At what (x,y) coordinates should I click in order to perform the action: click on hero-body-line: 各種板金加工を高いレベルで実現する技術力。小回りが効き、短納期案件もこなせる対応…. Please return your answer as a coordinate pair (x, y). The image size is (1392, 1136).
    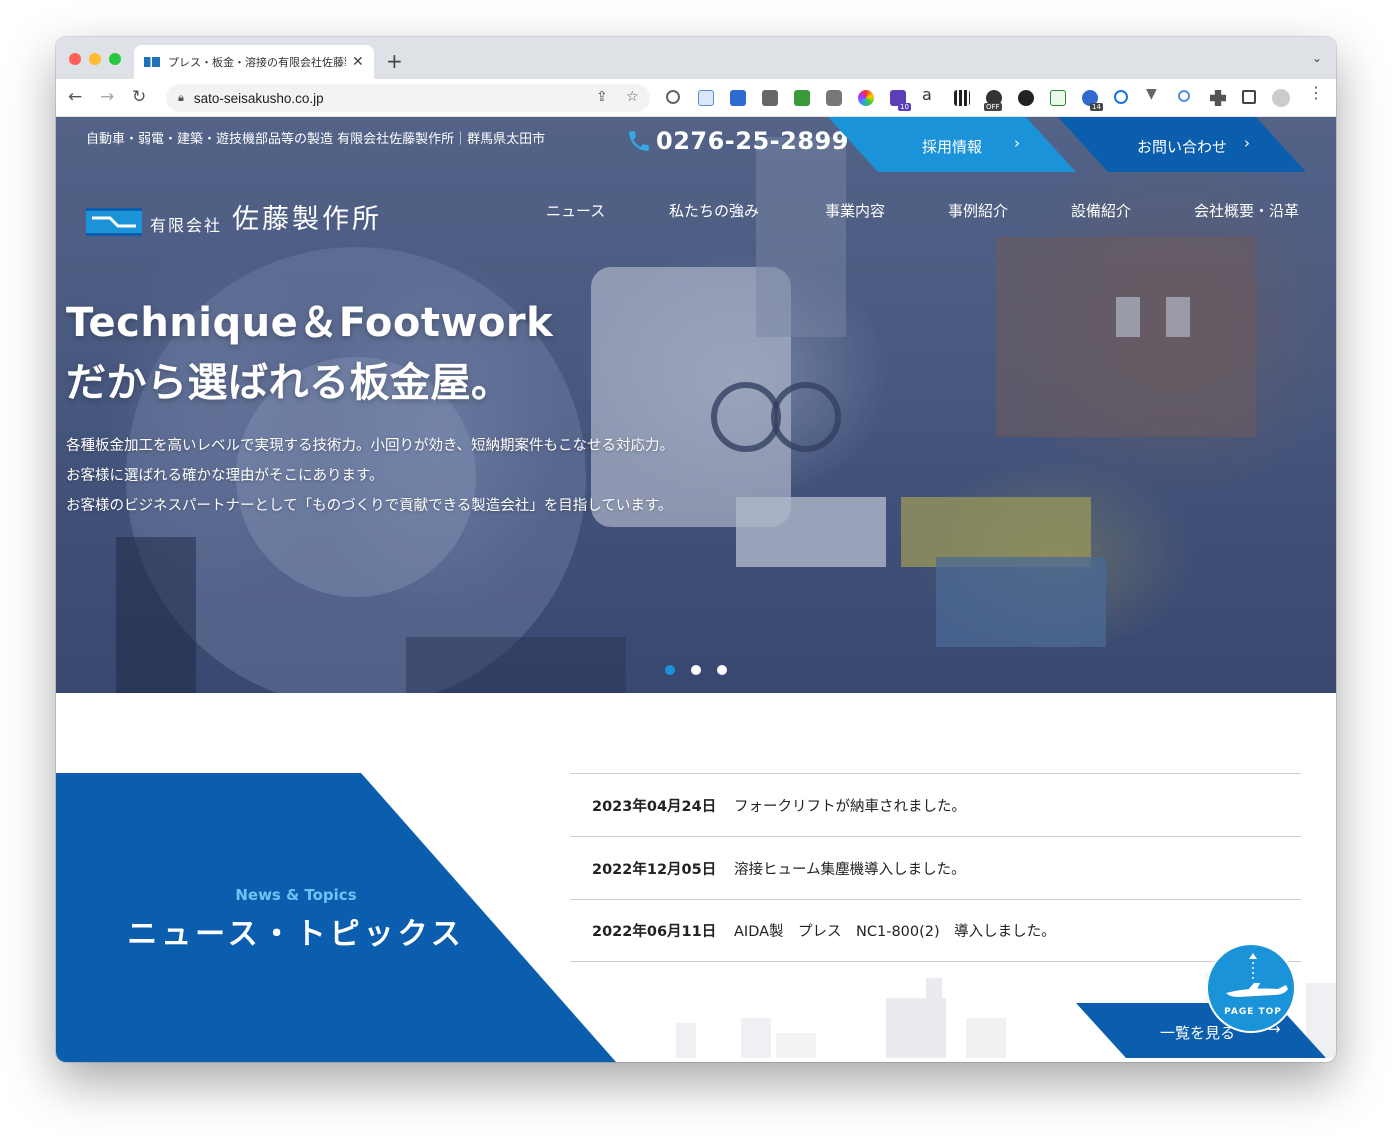
    Looking at the image, I should click on (370, 446).